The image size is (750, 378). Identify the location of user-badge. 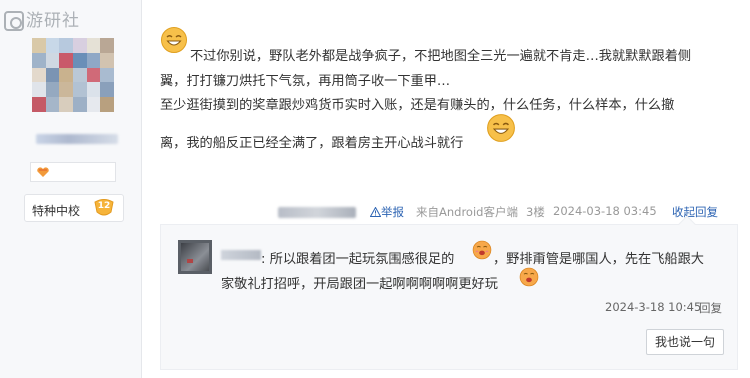
(73, 172).